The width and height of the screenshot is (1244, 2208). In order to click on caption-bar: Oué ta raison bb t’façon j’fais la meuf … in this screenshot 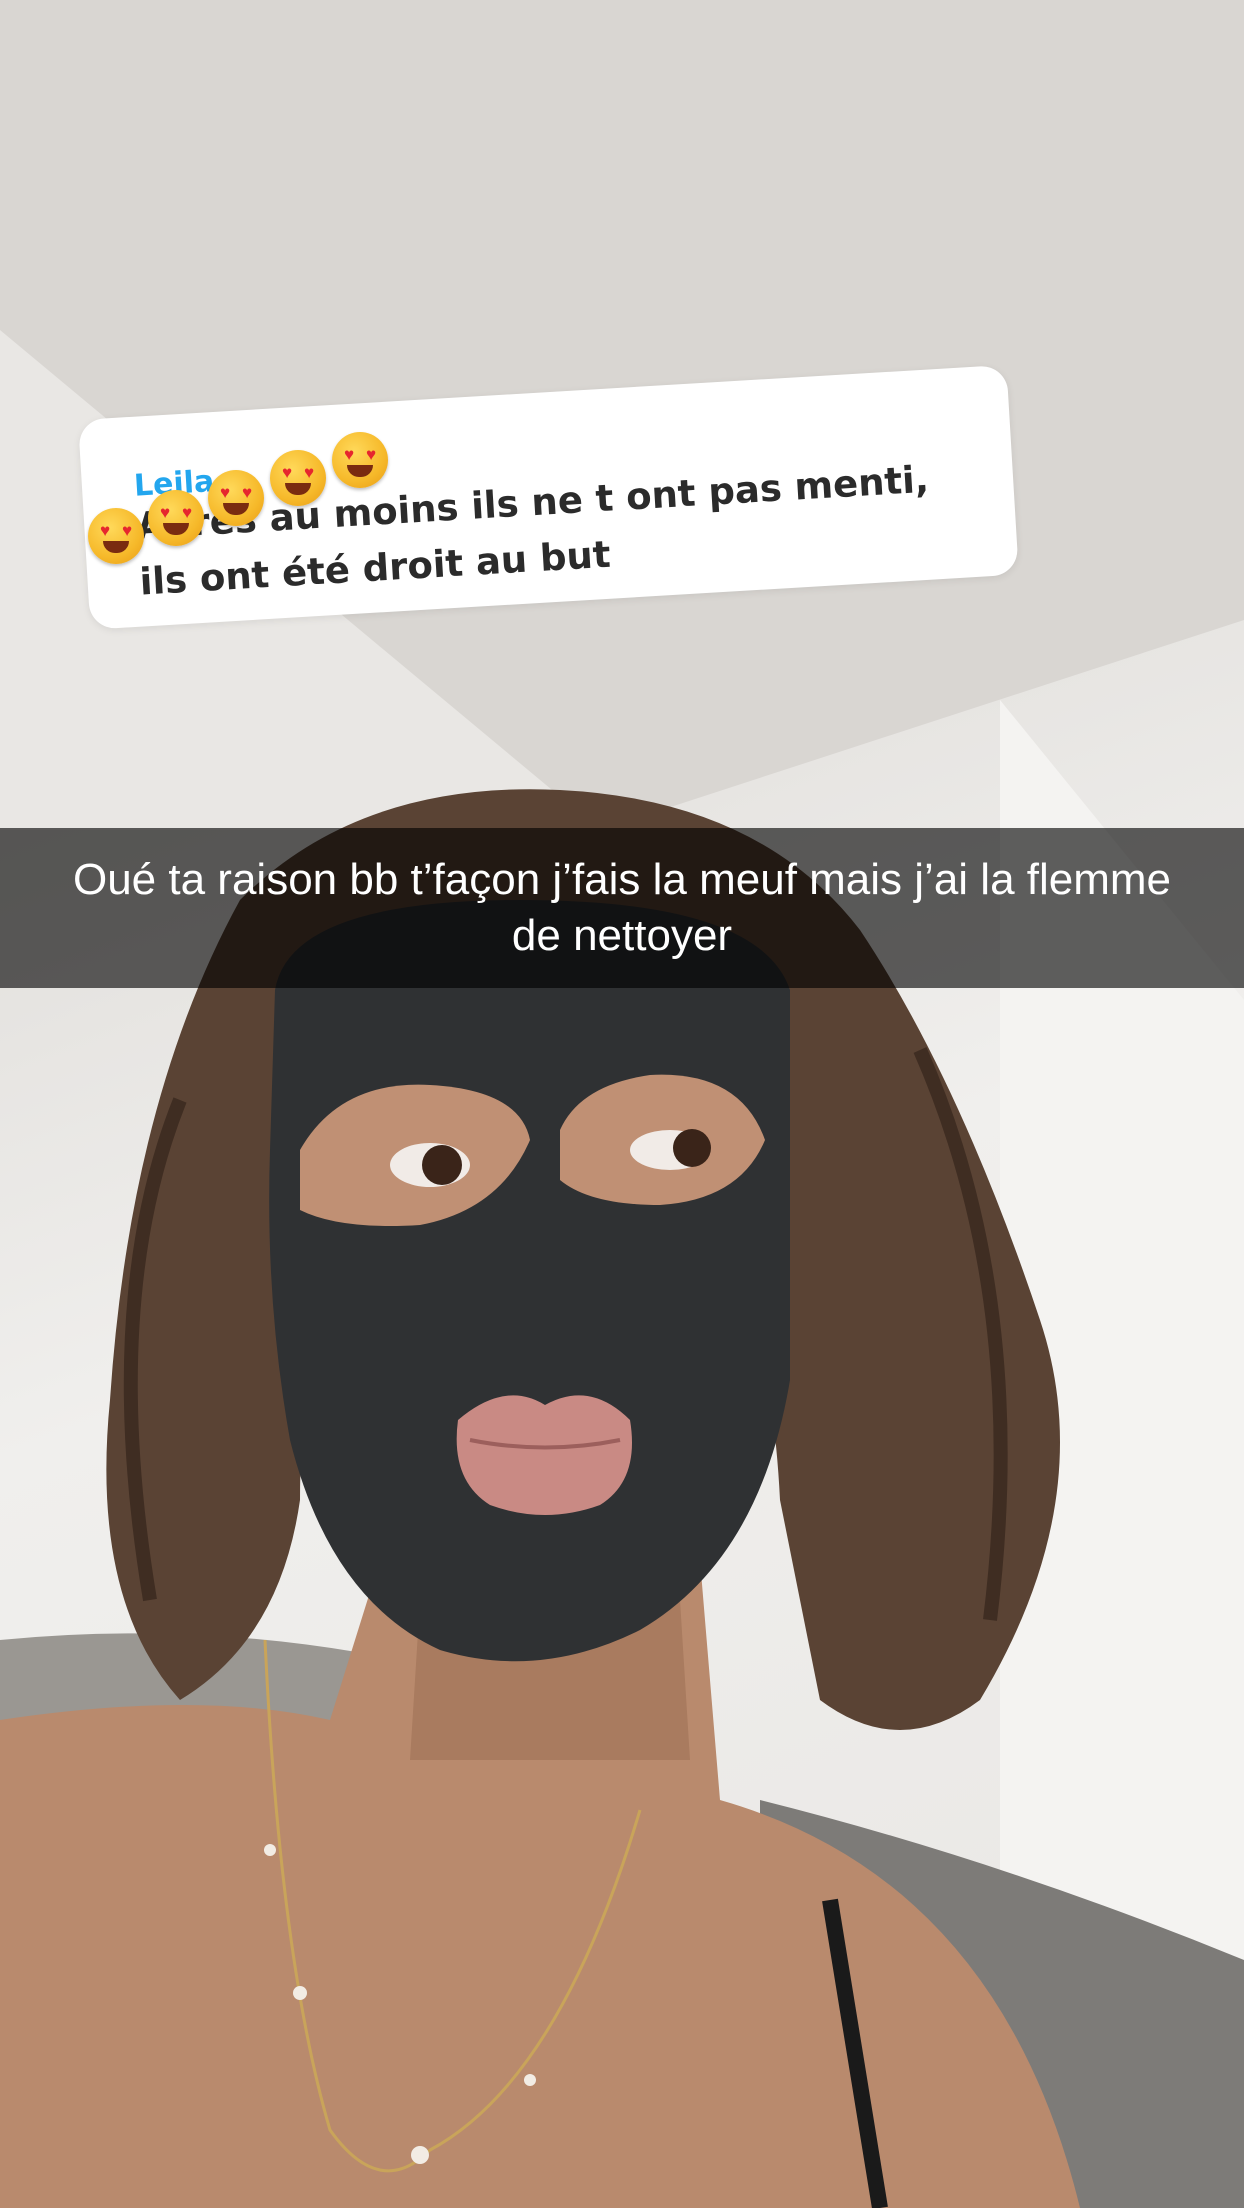, I will do `click(622, 908)`.